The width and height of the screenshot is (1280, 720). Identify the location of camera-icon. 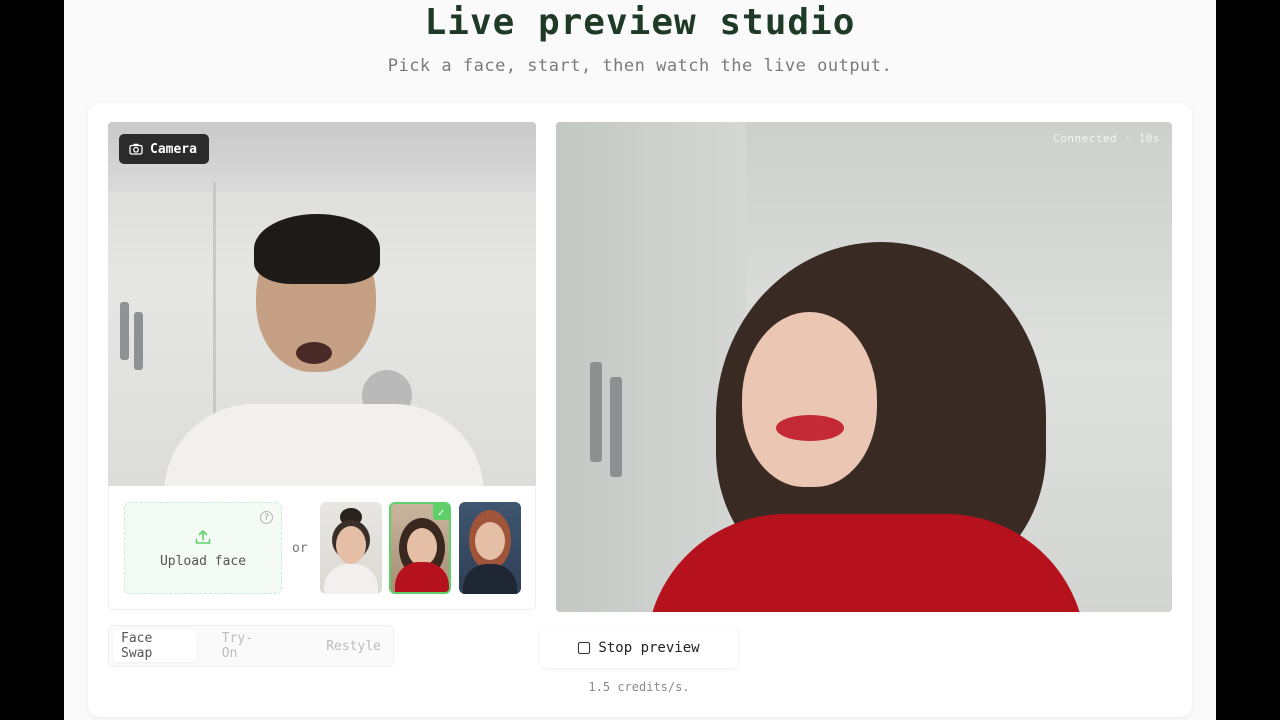
(136, 149).